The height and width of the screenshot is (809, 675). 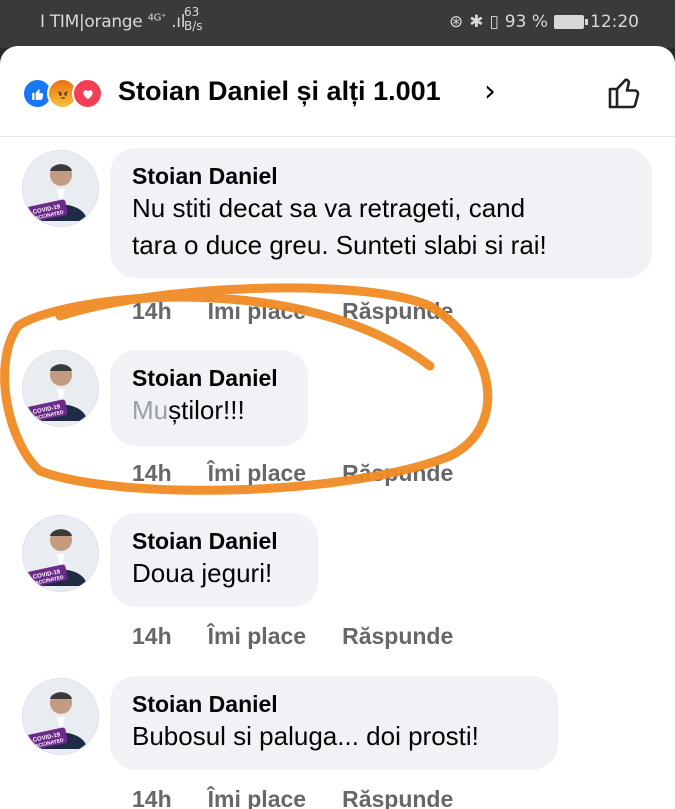 I want to click on visible-text: știlor!!!, so click(x=206, y=410).